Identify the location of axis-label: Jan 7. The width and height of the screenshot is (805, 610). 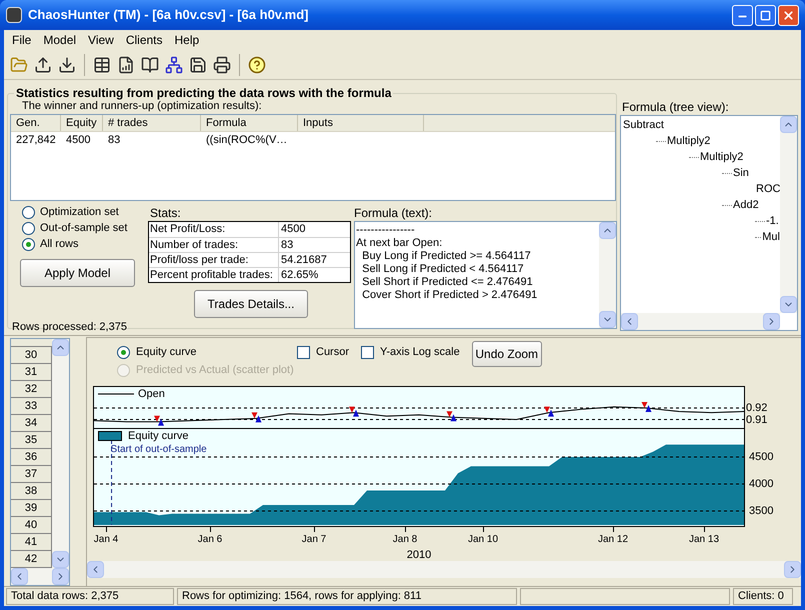
(314, 539).